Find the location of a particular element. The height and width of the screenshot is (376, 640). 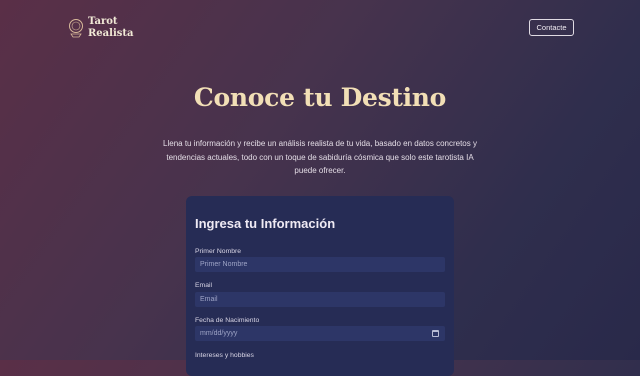

email-input: Email is located at coordinates (320, 299).